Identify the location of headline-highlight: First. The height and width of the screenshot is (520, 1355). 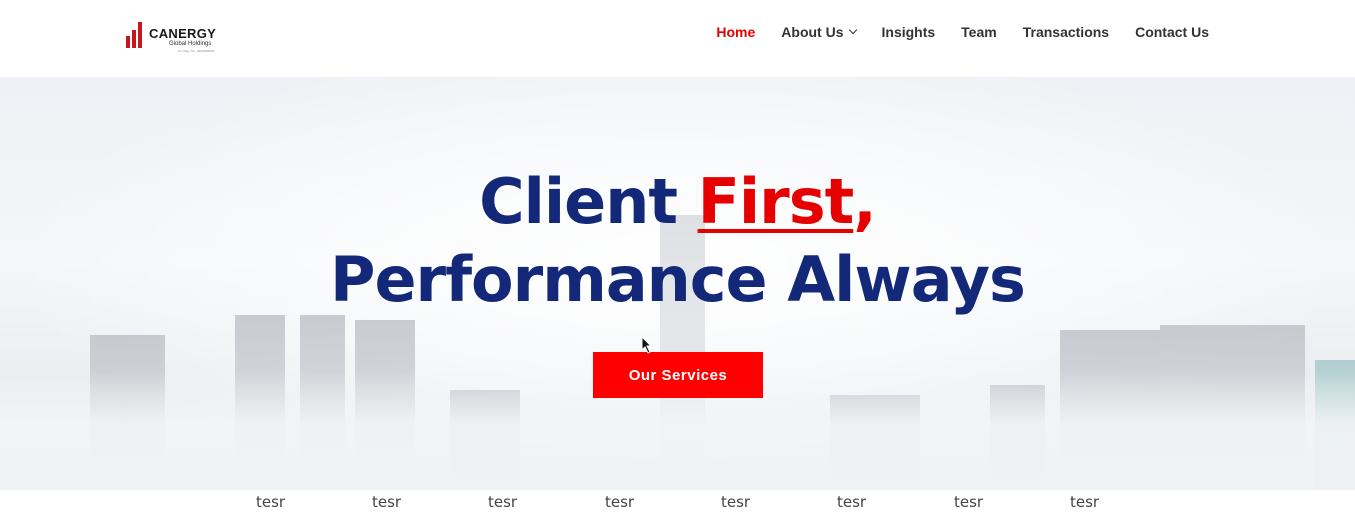
(776, 201).